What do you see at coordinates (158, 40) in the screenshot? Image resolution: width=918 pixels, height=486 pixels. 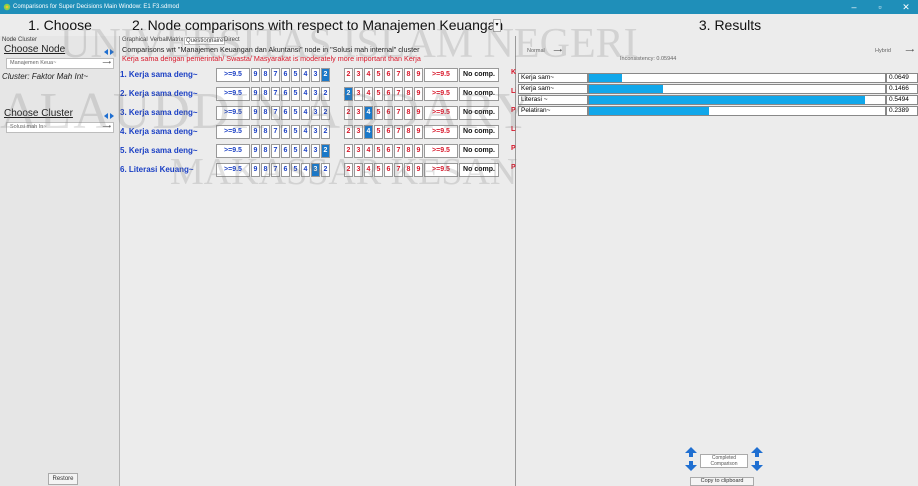 I see `mode-verbal: Verbal` at bounding box center [158, 40].